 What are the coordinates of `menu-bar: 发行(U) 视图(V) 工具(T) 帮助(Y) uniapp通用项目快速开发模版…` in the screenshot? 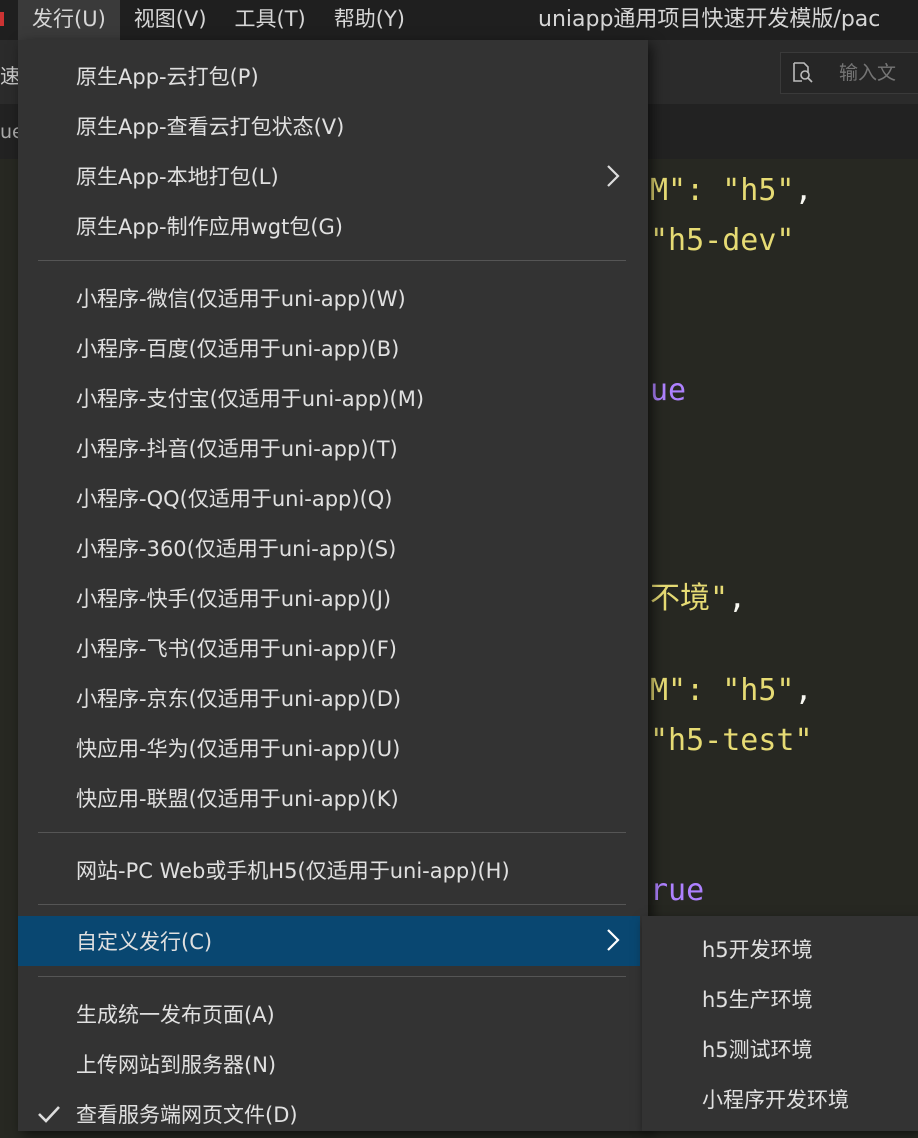 It's located at (459, 20).